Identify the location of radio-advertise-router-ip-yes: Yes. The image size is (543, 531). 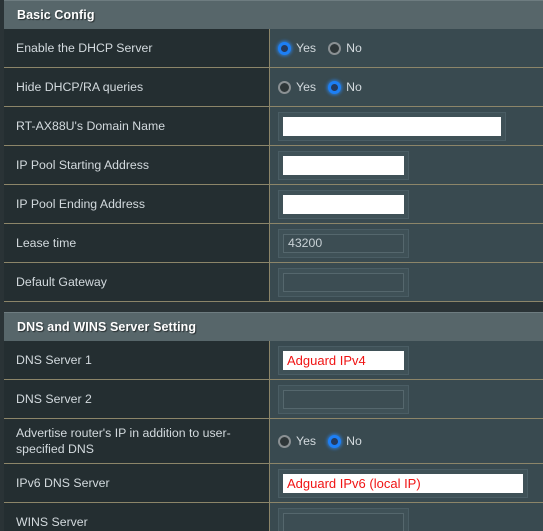
(297, 441).